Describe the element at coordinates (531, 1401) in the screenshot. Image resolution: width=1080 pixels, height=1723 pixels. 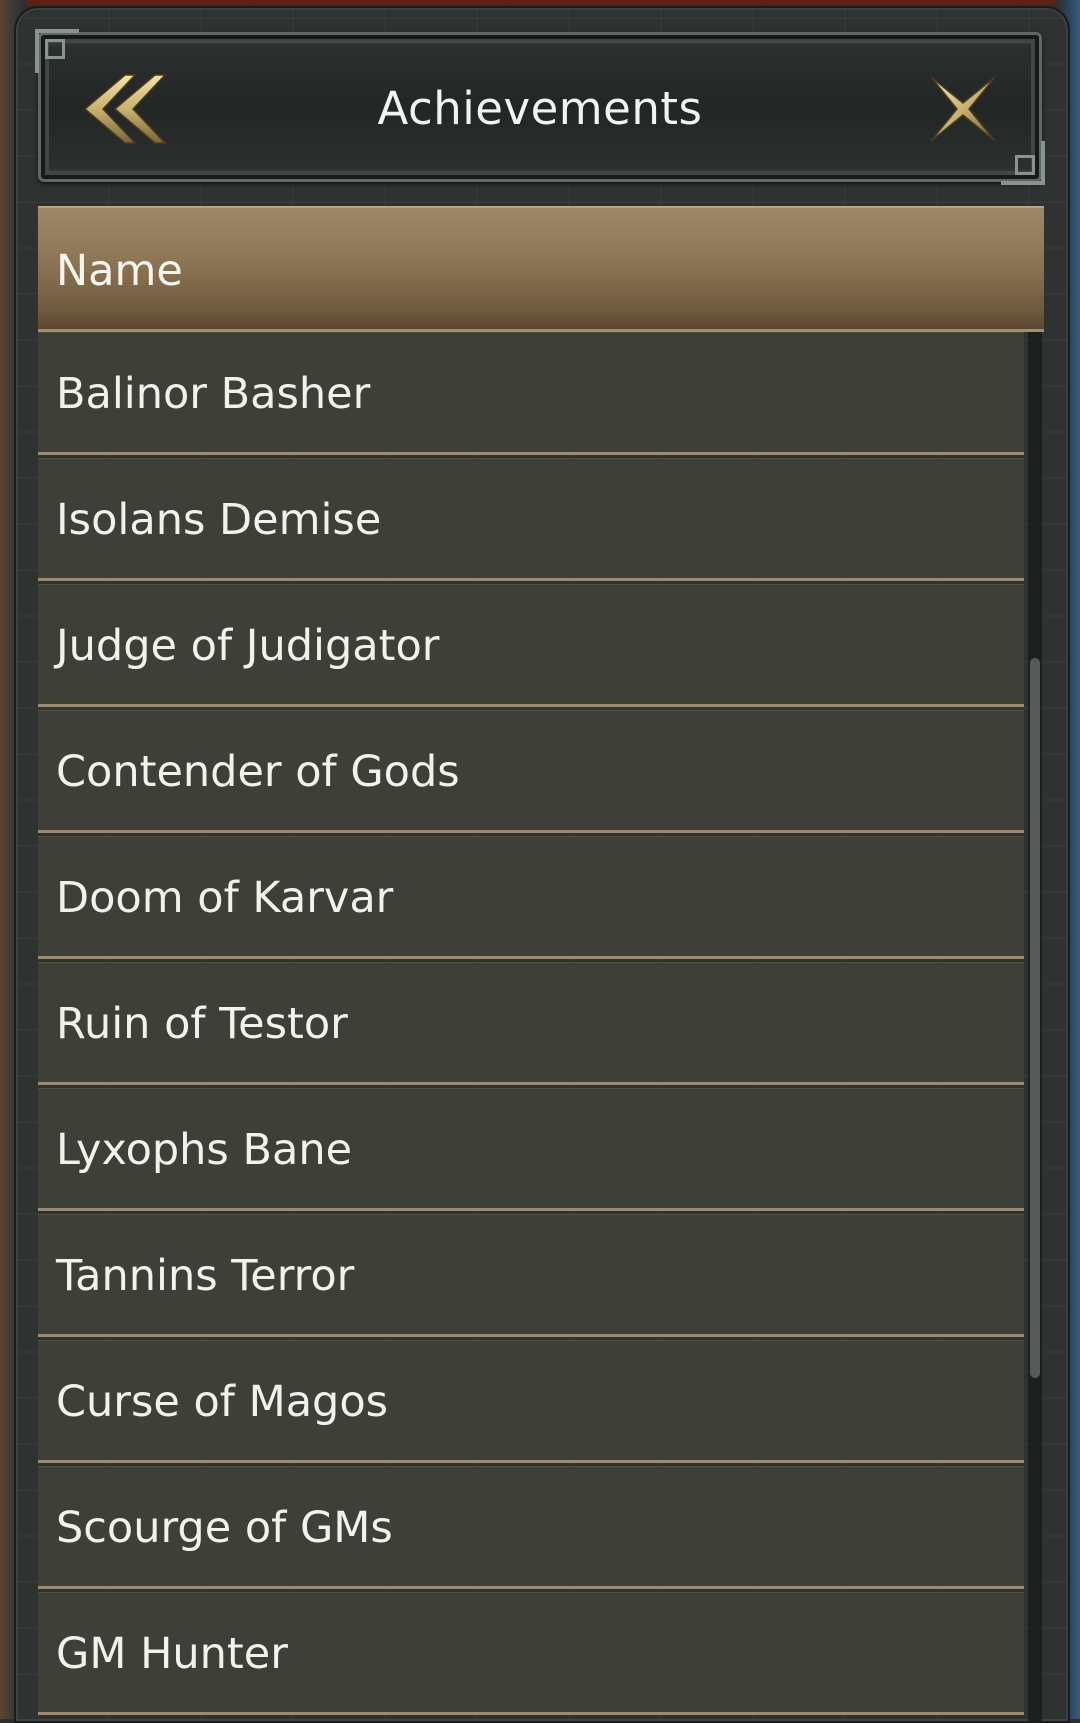
I see `list-item: Curse of Magos` at that location.